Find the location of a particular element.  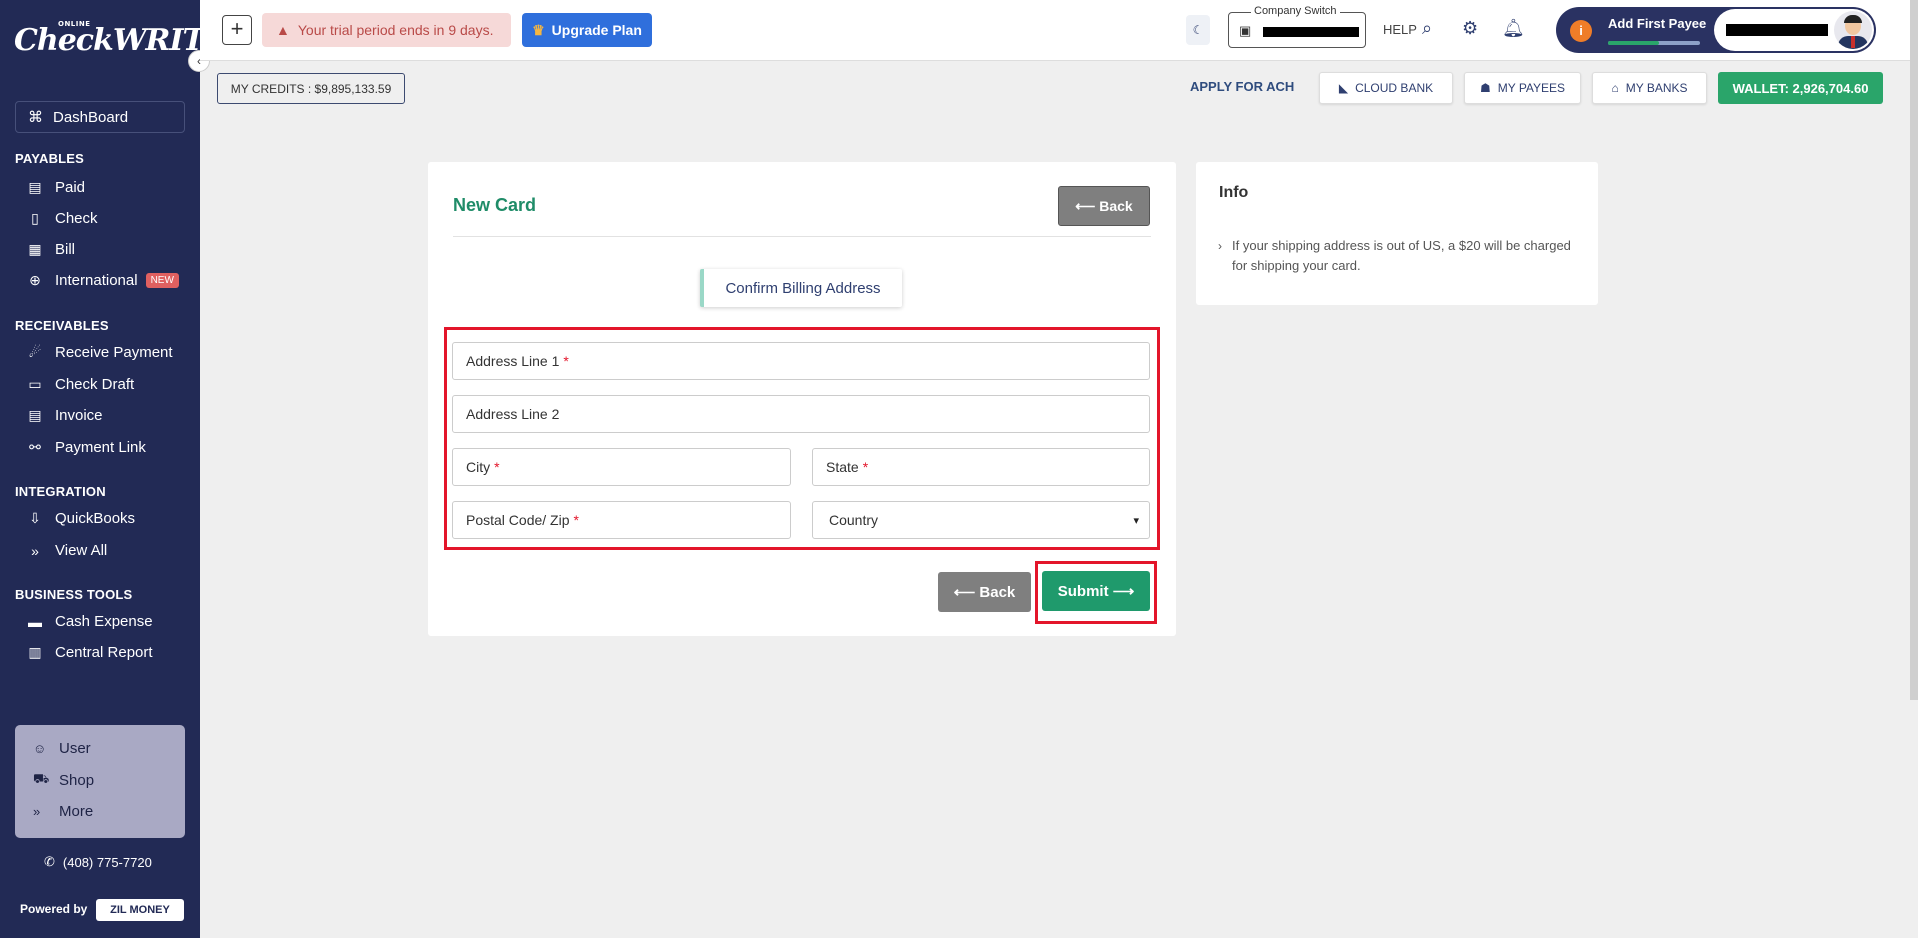

country-selected-value: Country is located at coordinates (854, 520).